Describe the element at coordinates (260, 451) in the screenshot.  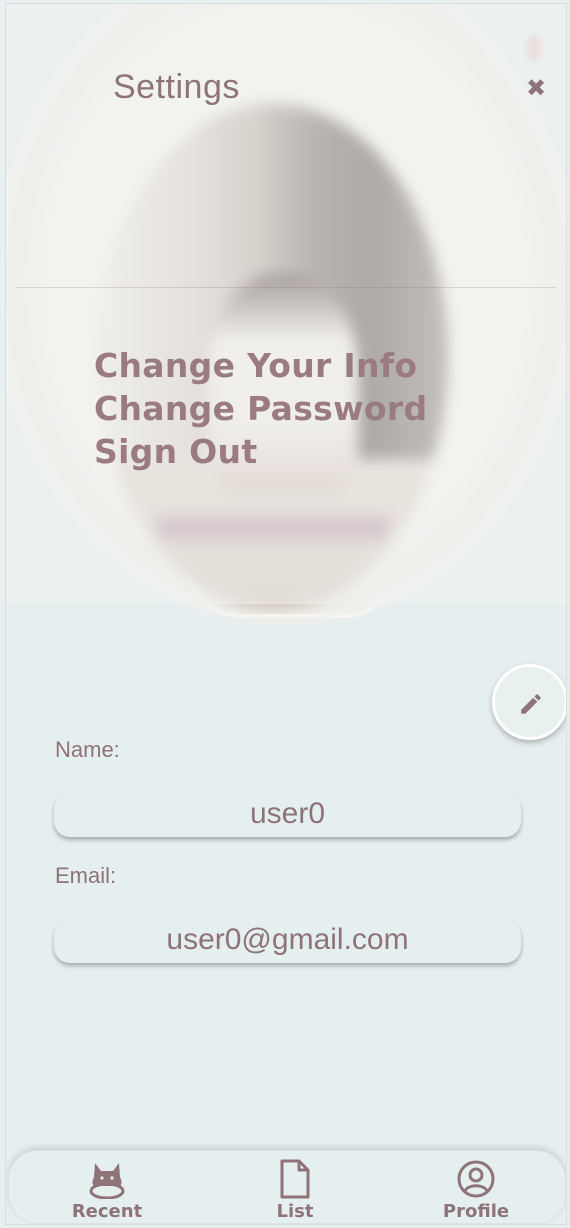
I see `sign-out-link: Sign Out` at that location.